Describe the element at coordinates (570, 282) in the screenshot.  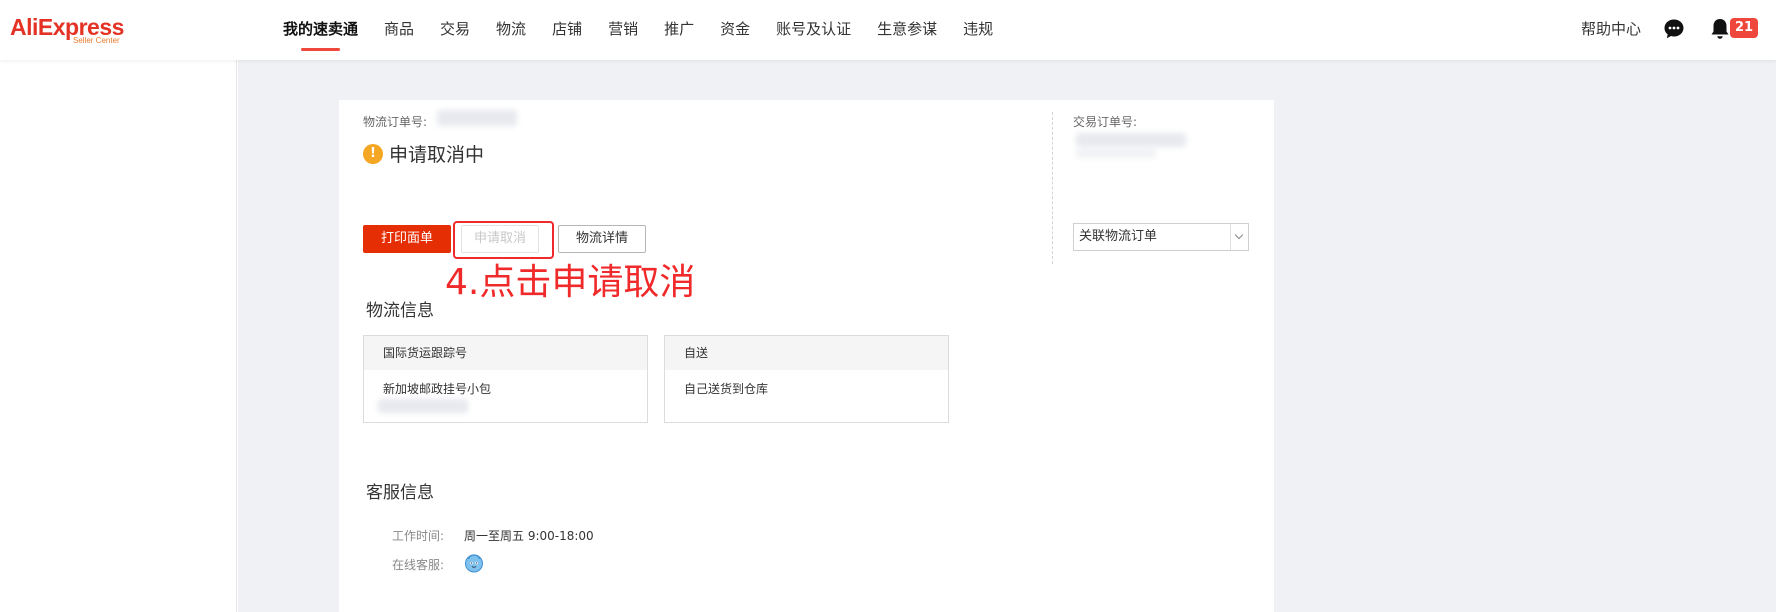
I see `annotation-step-text: 4.点击申请取消` at that location.